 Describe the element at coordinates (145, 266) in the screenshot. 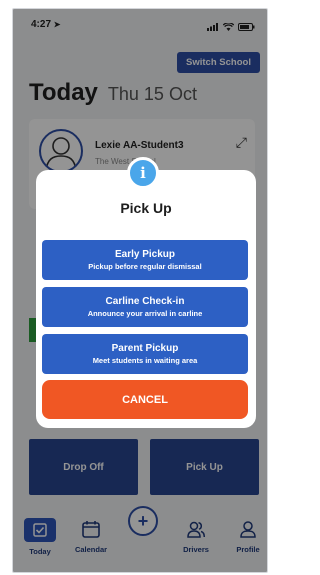

I see `early-pickup-sub: Pickup before regular dismissal` at that location.